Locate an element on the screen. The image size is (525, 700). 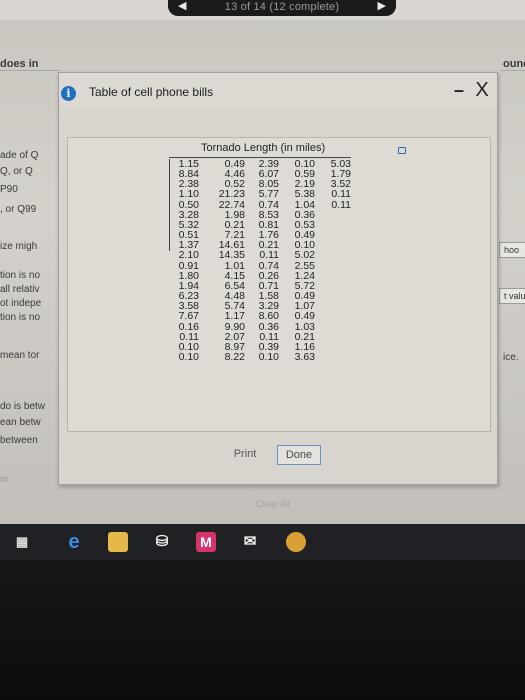
bg-chip: hoo is located at coordinates (512, 250).